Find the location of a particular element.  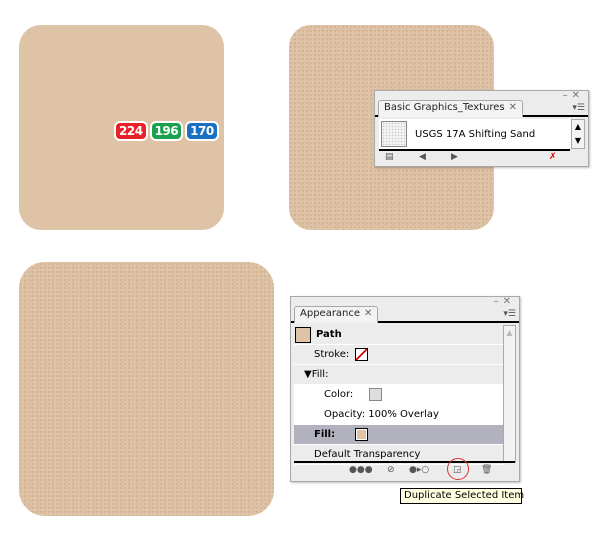

trash-icon: 🗑 is located at coordinates (486, 470).